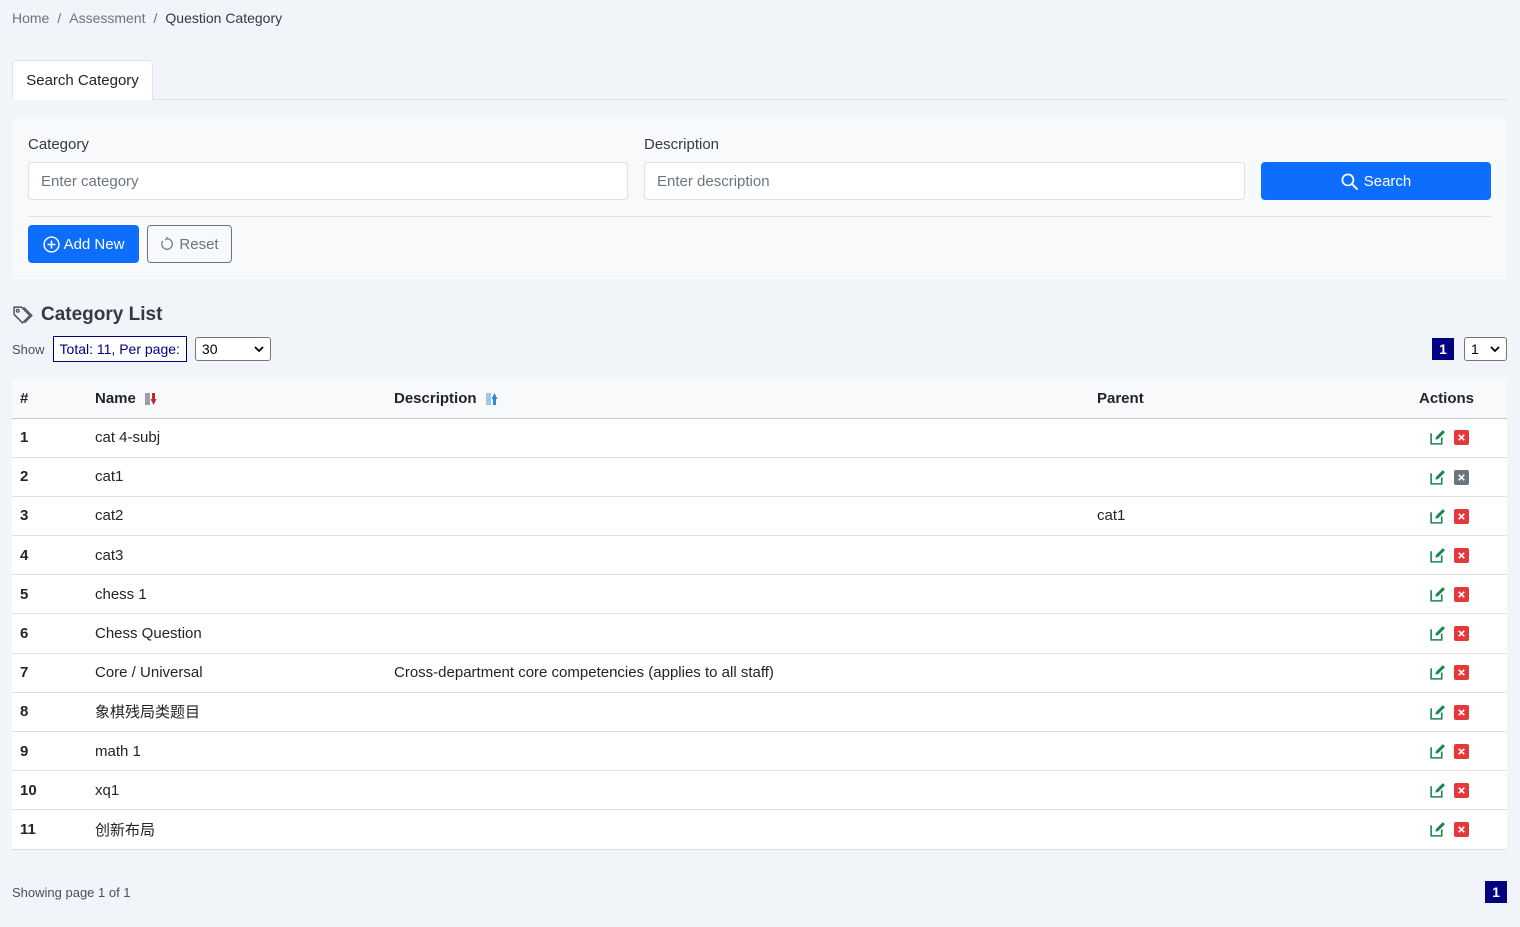 The width and height of the screenshot is (1520, 927). Describe the element at coordinates (118, 751) in the screenshot. I see `row-name: math 1` at that location.